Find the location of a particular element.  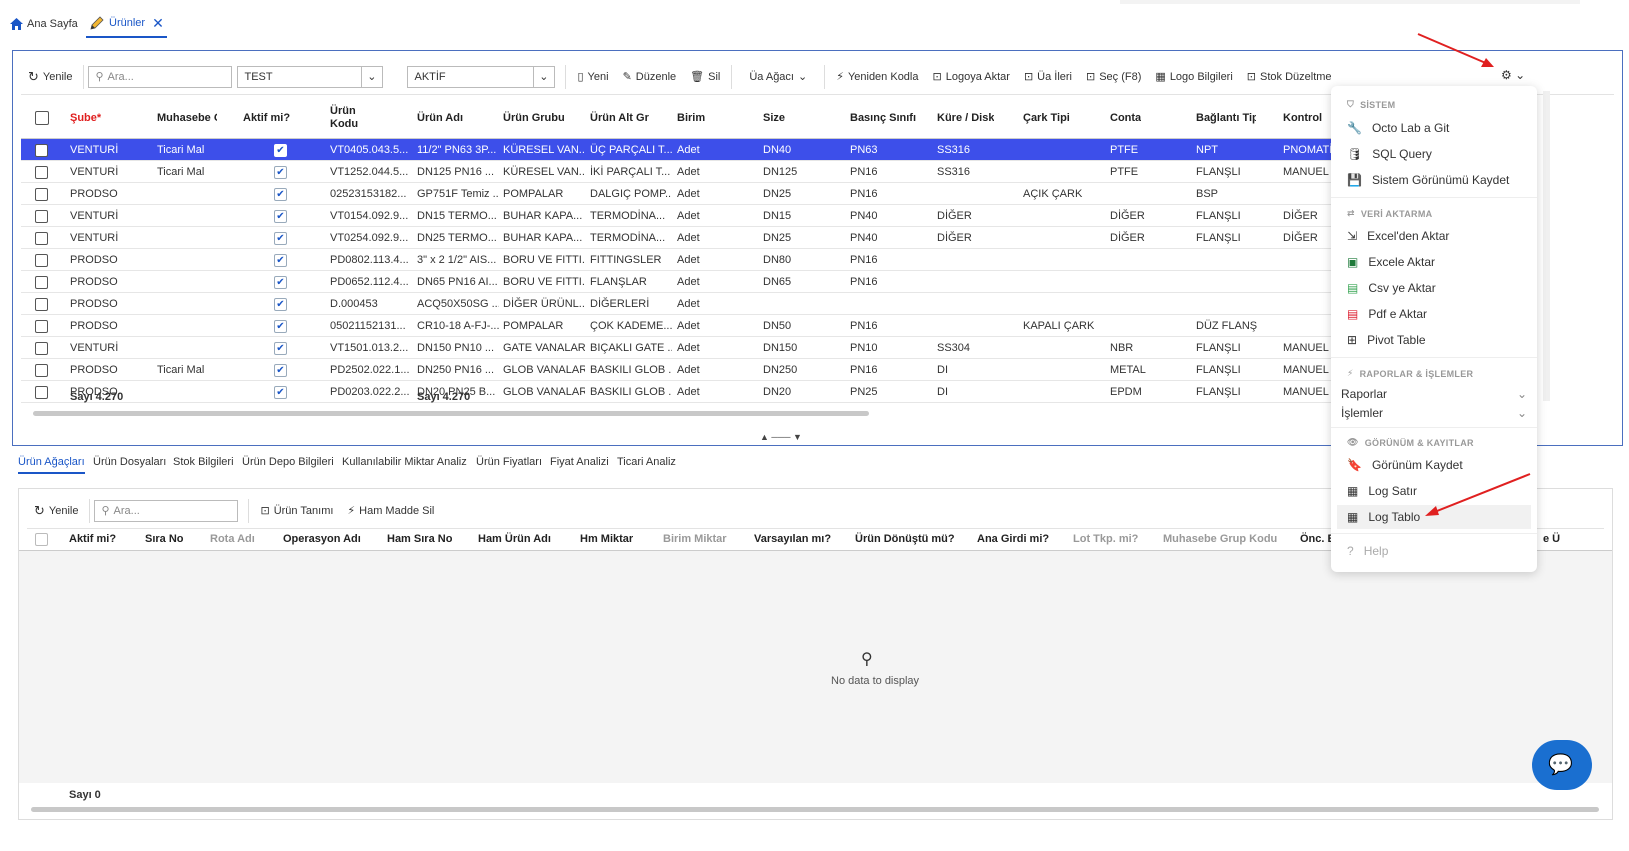

arrow-to-log-table is located at coordinates (1478, 494).